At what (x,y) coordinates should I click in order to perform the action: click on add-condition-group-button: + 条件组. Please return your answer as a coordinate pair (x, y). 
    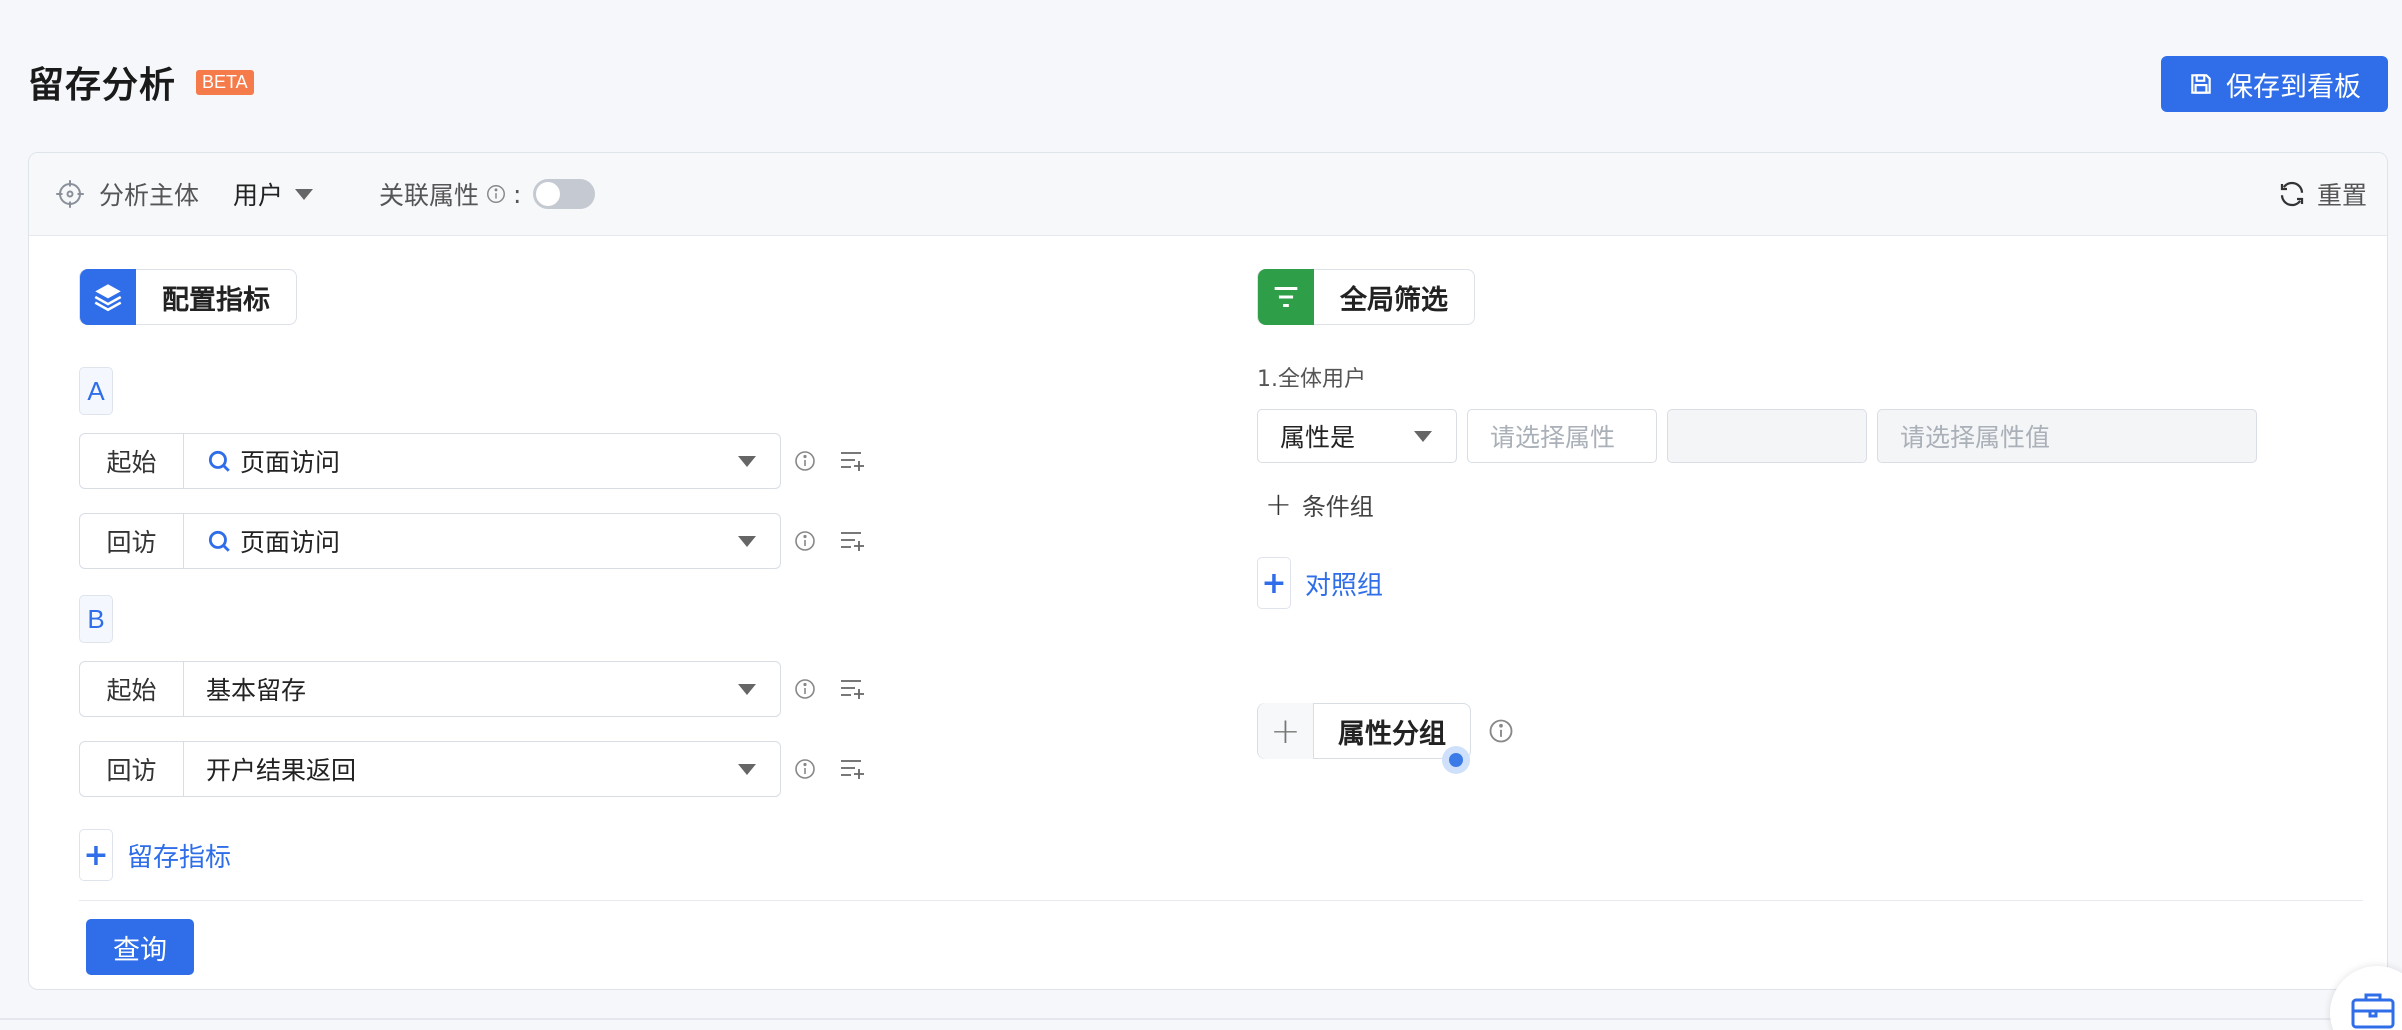
    Looking at the image, I should click on (1319, 504).